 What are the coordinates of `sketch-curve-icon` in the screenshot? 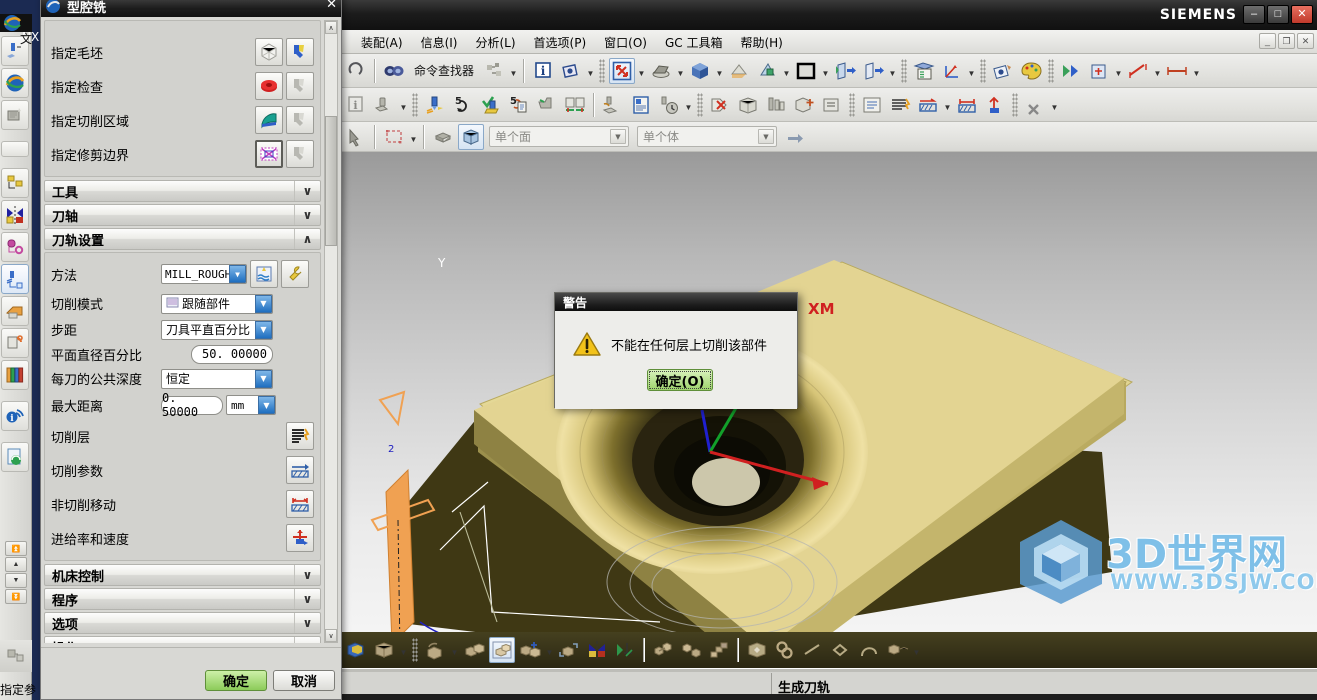 It's located at (869, 650).